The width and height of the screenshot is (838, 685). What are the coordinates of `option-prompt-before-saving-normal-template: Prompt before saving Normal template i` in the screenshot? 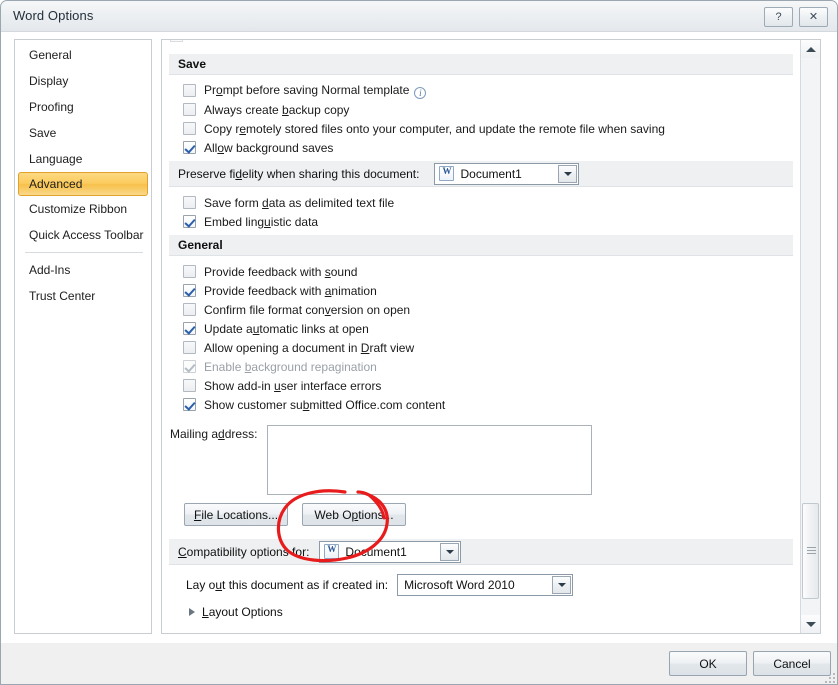 It's located at (481, 90).